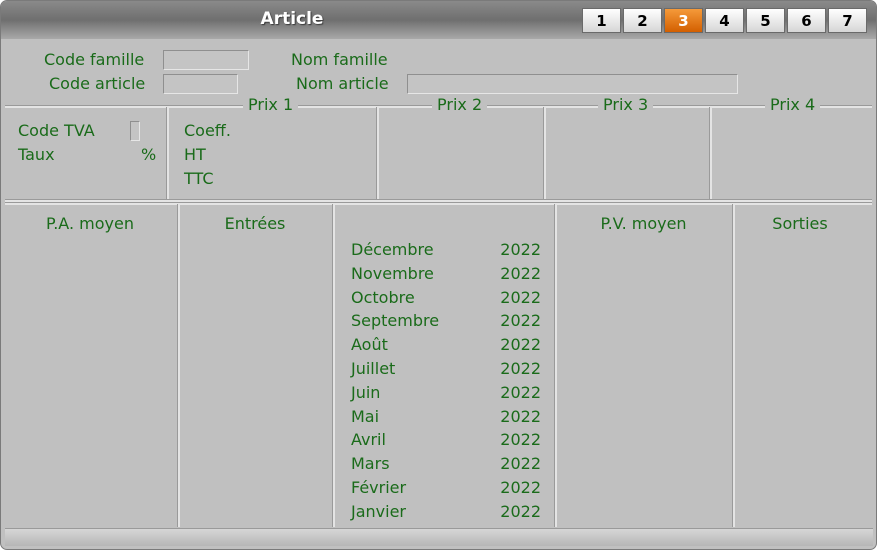 The width and height of the screenshot is (877, 550). Describe the element at coordinates (255, 223) in the screenshot. I see `entrees-header: Entrées` at that location.